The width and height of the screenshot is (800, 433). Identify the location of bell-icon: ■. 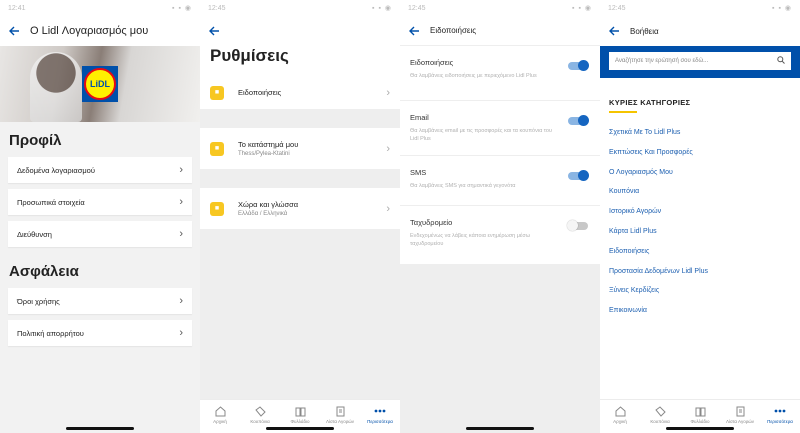
(217, 92).